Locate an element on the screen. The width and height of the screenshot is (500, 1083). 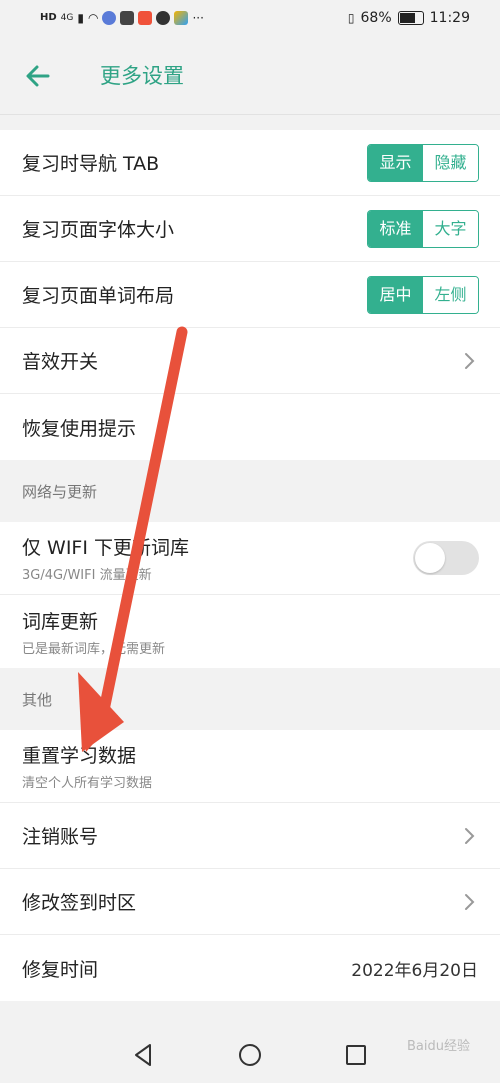
status-right: ▯ 68% 11:29 is located at coordinates (409, 18).